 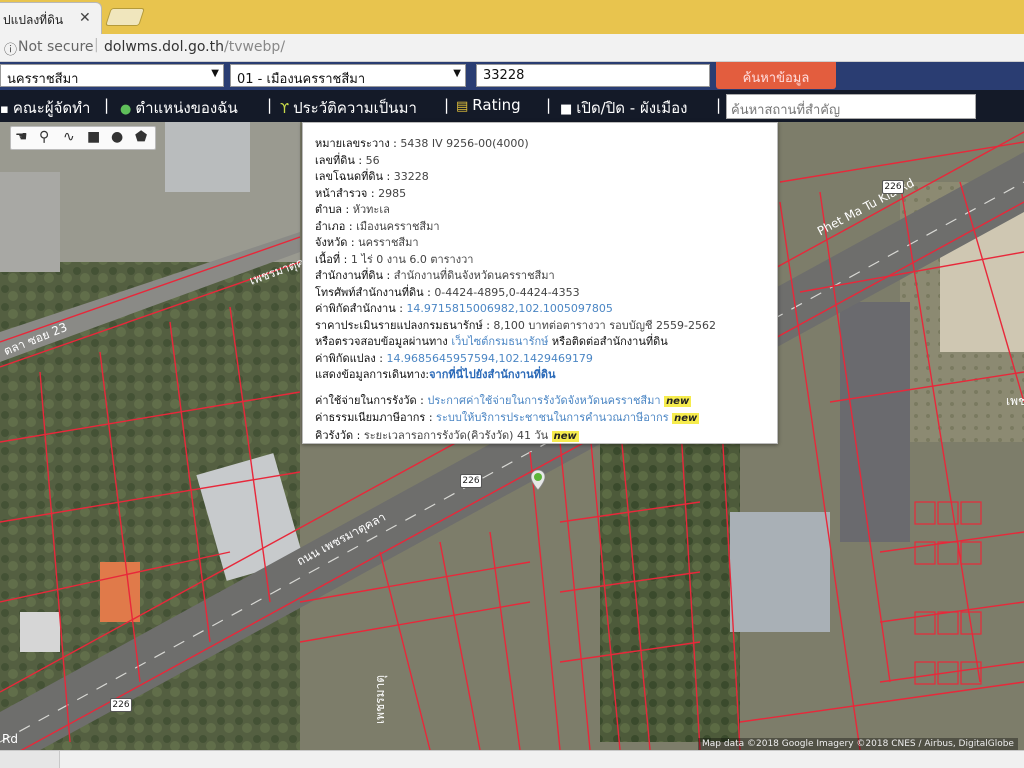 What do you see at coordinates (93, 137) in the screenshot?
I see `rectangle-icon: ■` at bounding box center [93, 137].